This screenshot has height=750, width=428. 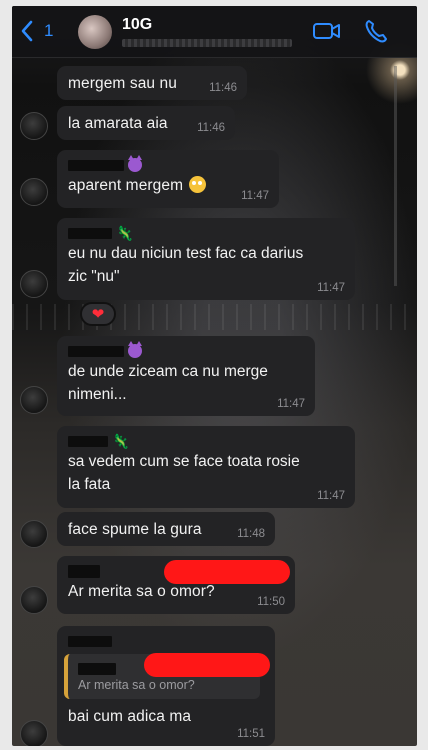 I want to click on message-text-line: sa vedem cum se face toata rosie, so click(x=184, y=461).